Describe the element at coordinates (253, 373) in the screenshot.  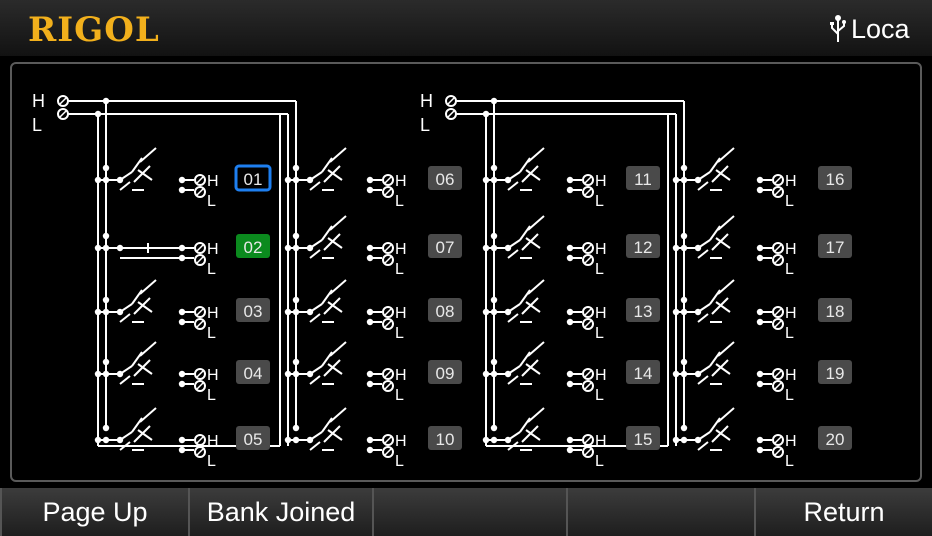
I see `channel-label-04: 04` at that location.